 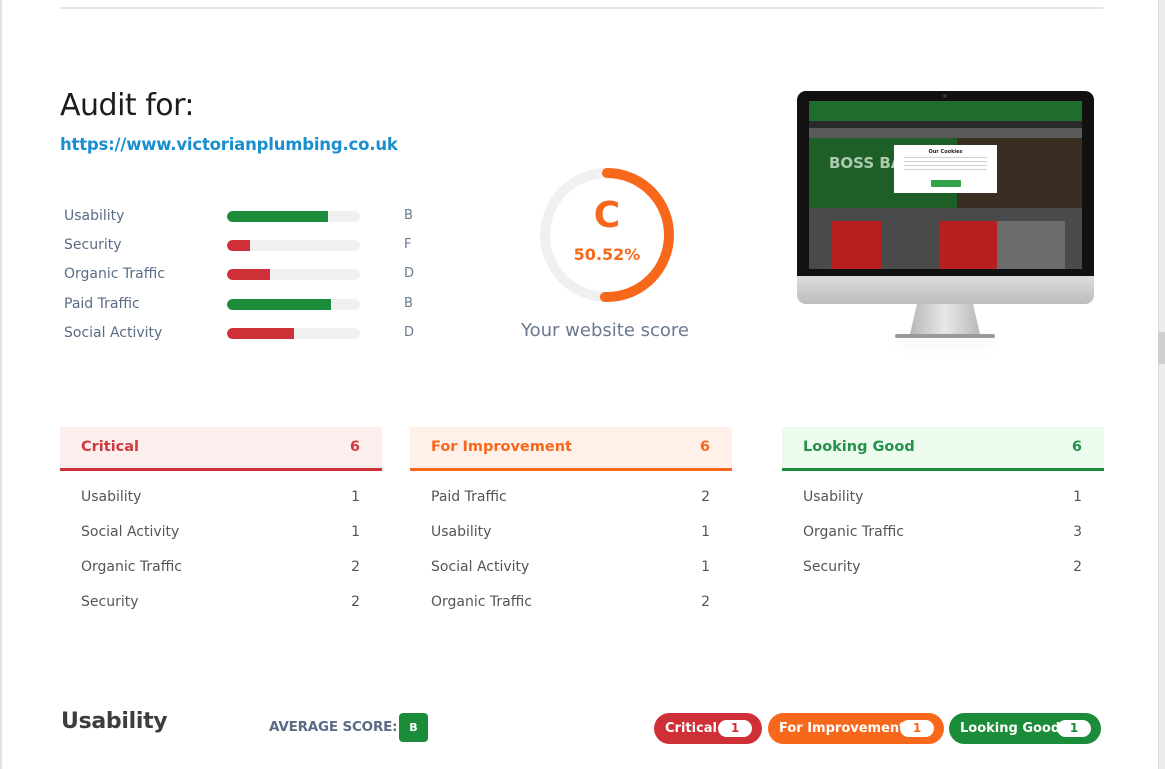 I want to click on website-preview: BOSS BATH Our Cookies, so click(x=945, y=226).